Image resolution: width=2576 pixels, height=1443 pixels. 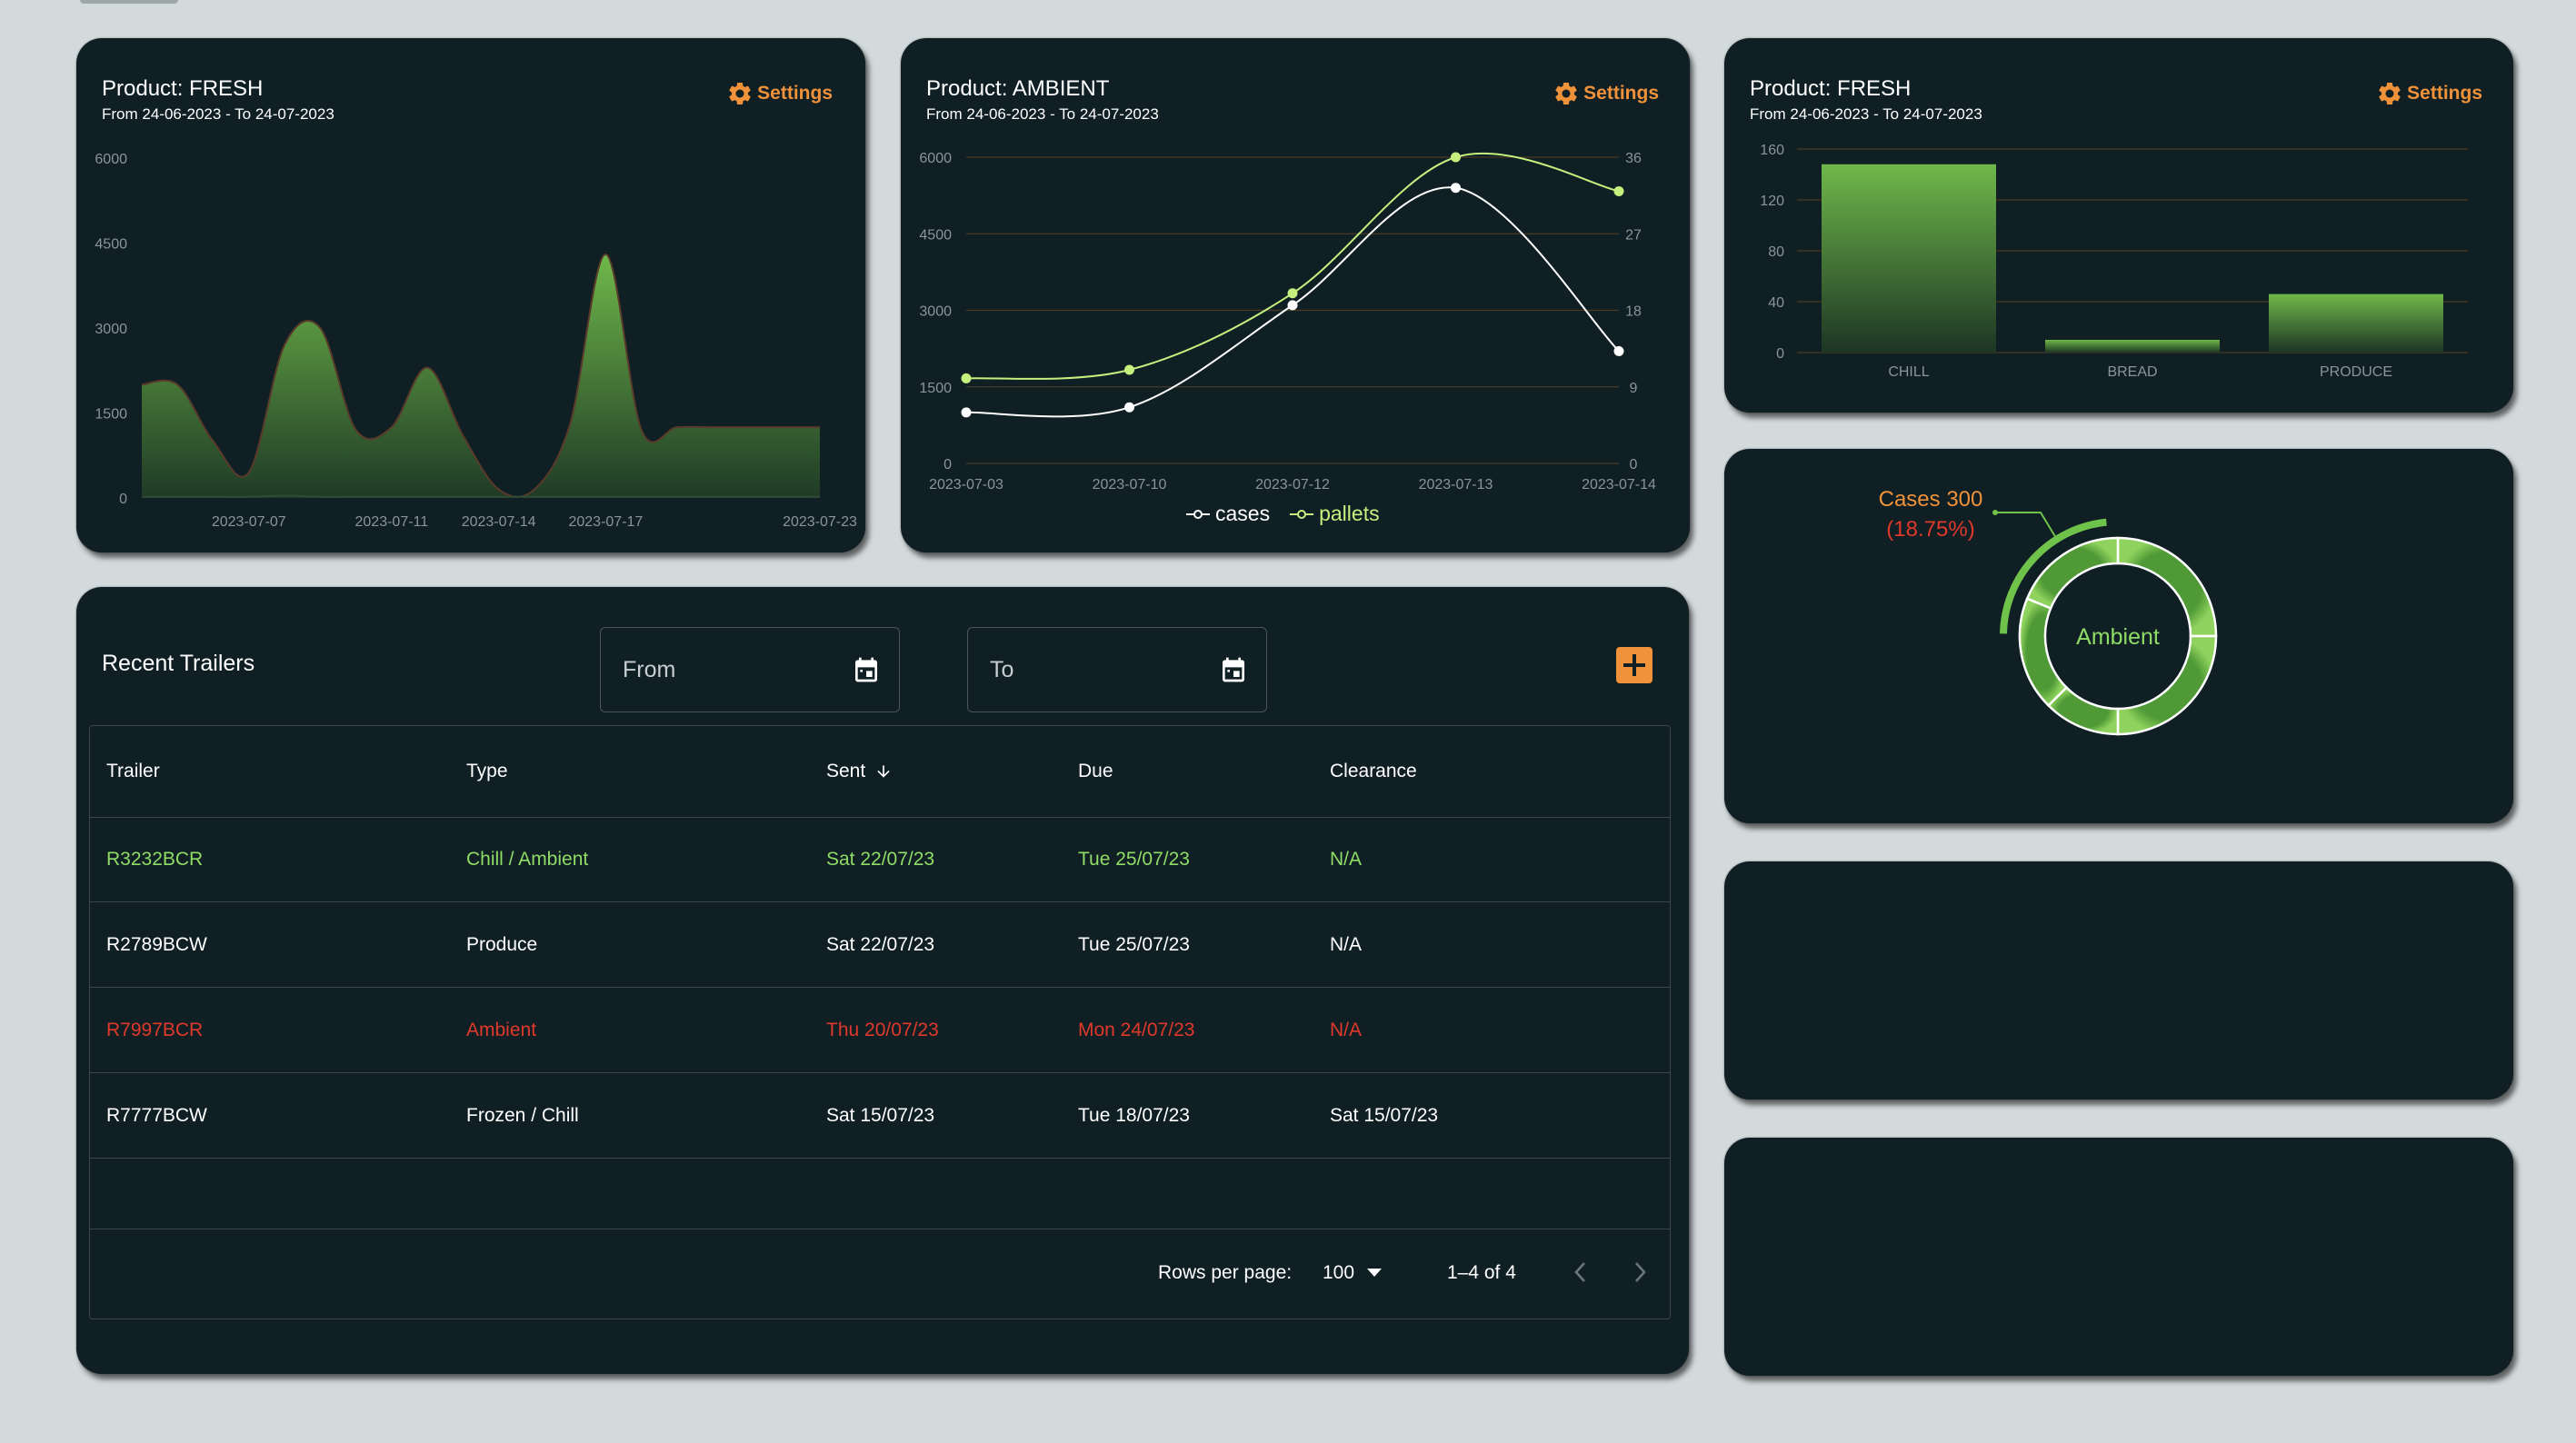 What do you see at coordinates (502, 944) in the screenshot?
I see `cell-type: Produce` at bounding box center [502, 944].